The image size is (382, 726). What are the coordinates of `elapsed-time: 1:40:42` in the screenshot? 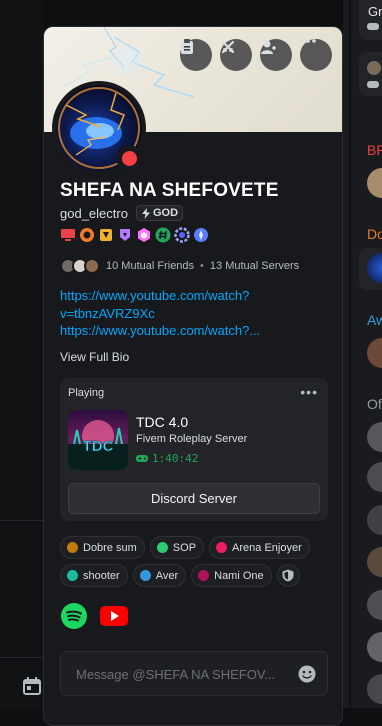 It's located at (167, 458).